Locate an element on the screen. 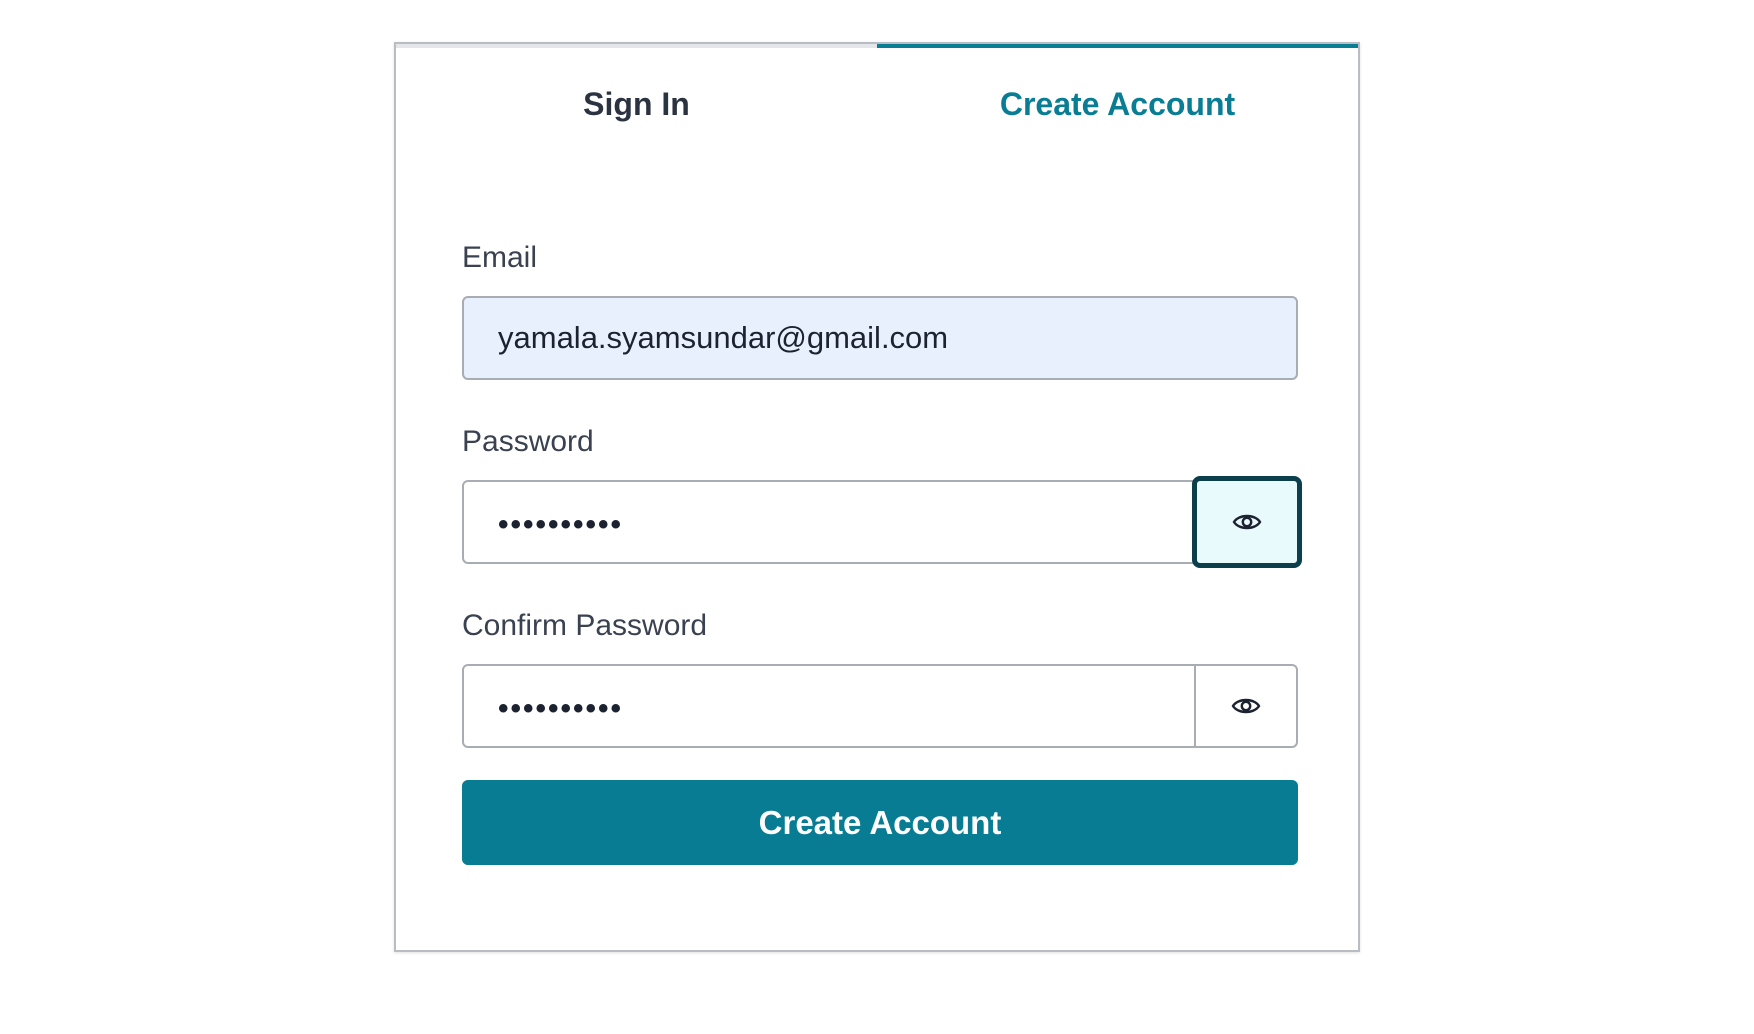  tab-sign-in: Sign In is located at coordinates (636, 99).